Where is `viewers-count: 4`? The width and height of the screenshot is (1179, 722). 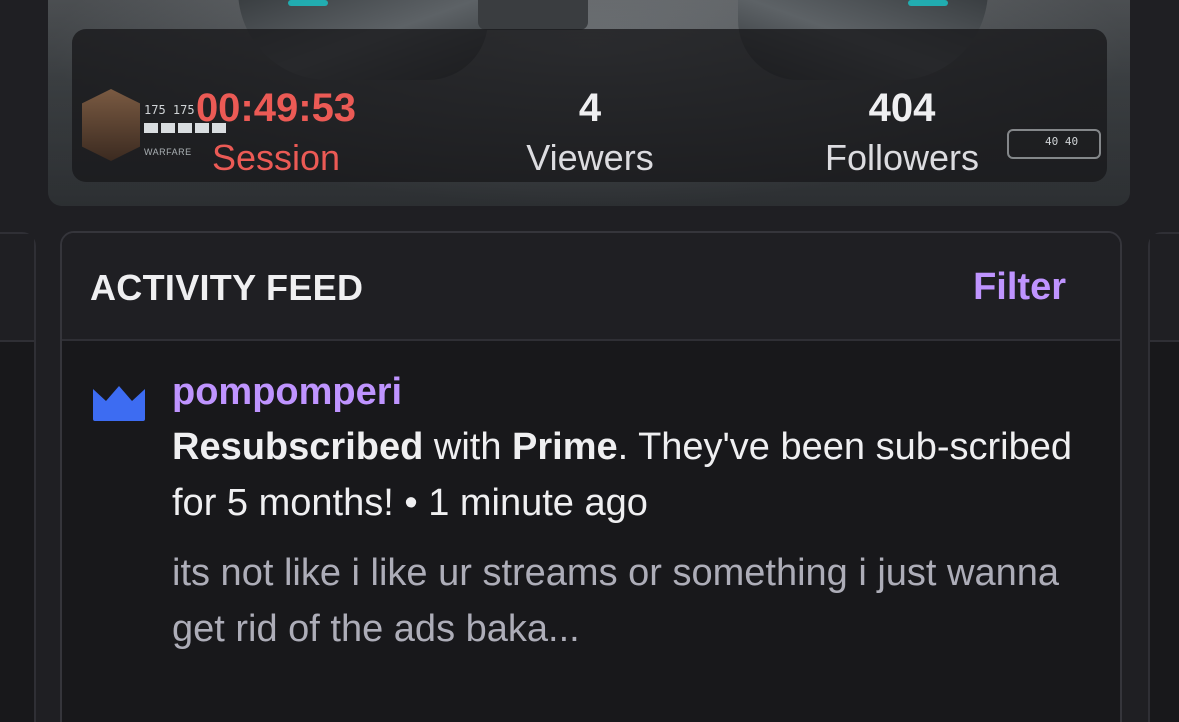 viewers-count: 4 is located at coordinates (590, 108).